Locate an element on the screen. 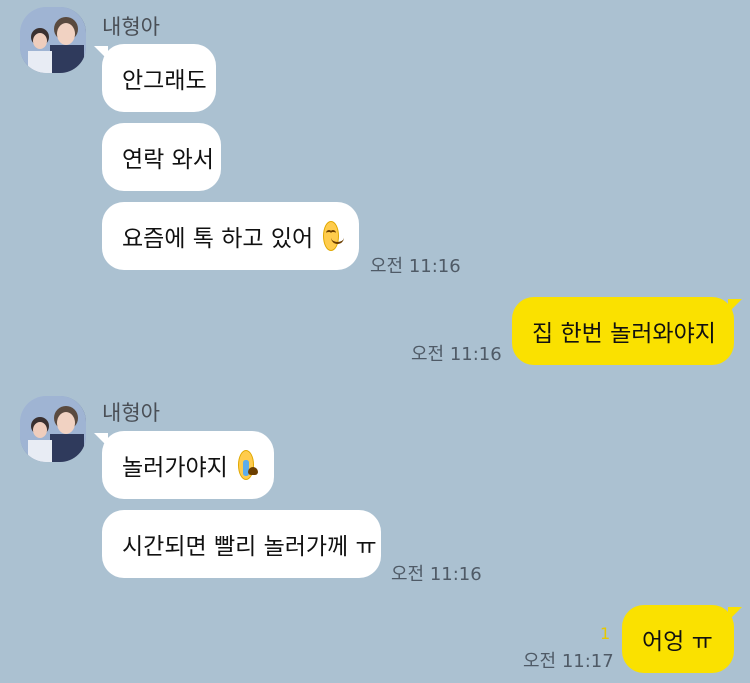  message-bubble: 집 한번 놀러와야지 is located at coordinates (623, 331).